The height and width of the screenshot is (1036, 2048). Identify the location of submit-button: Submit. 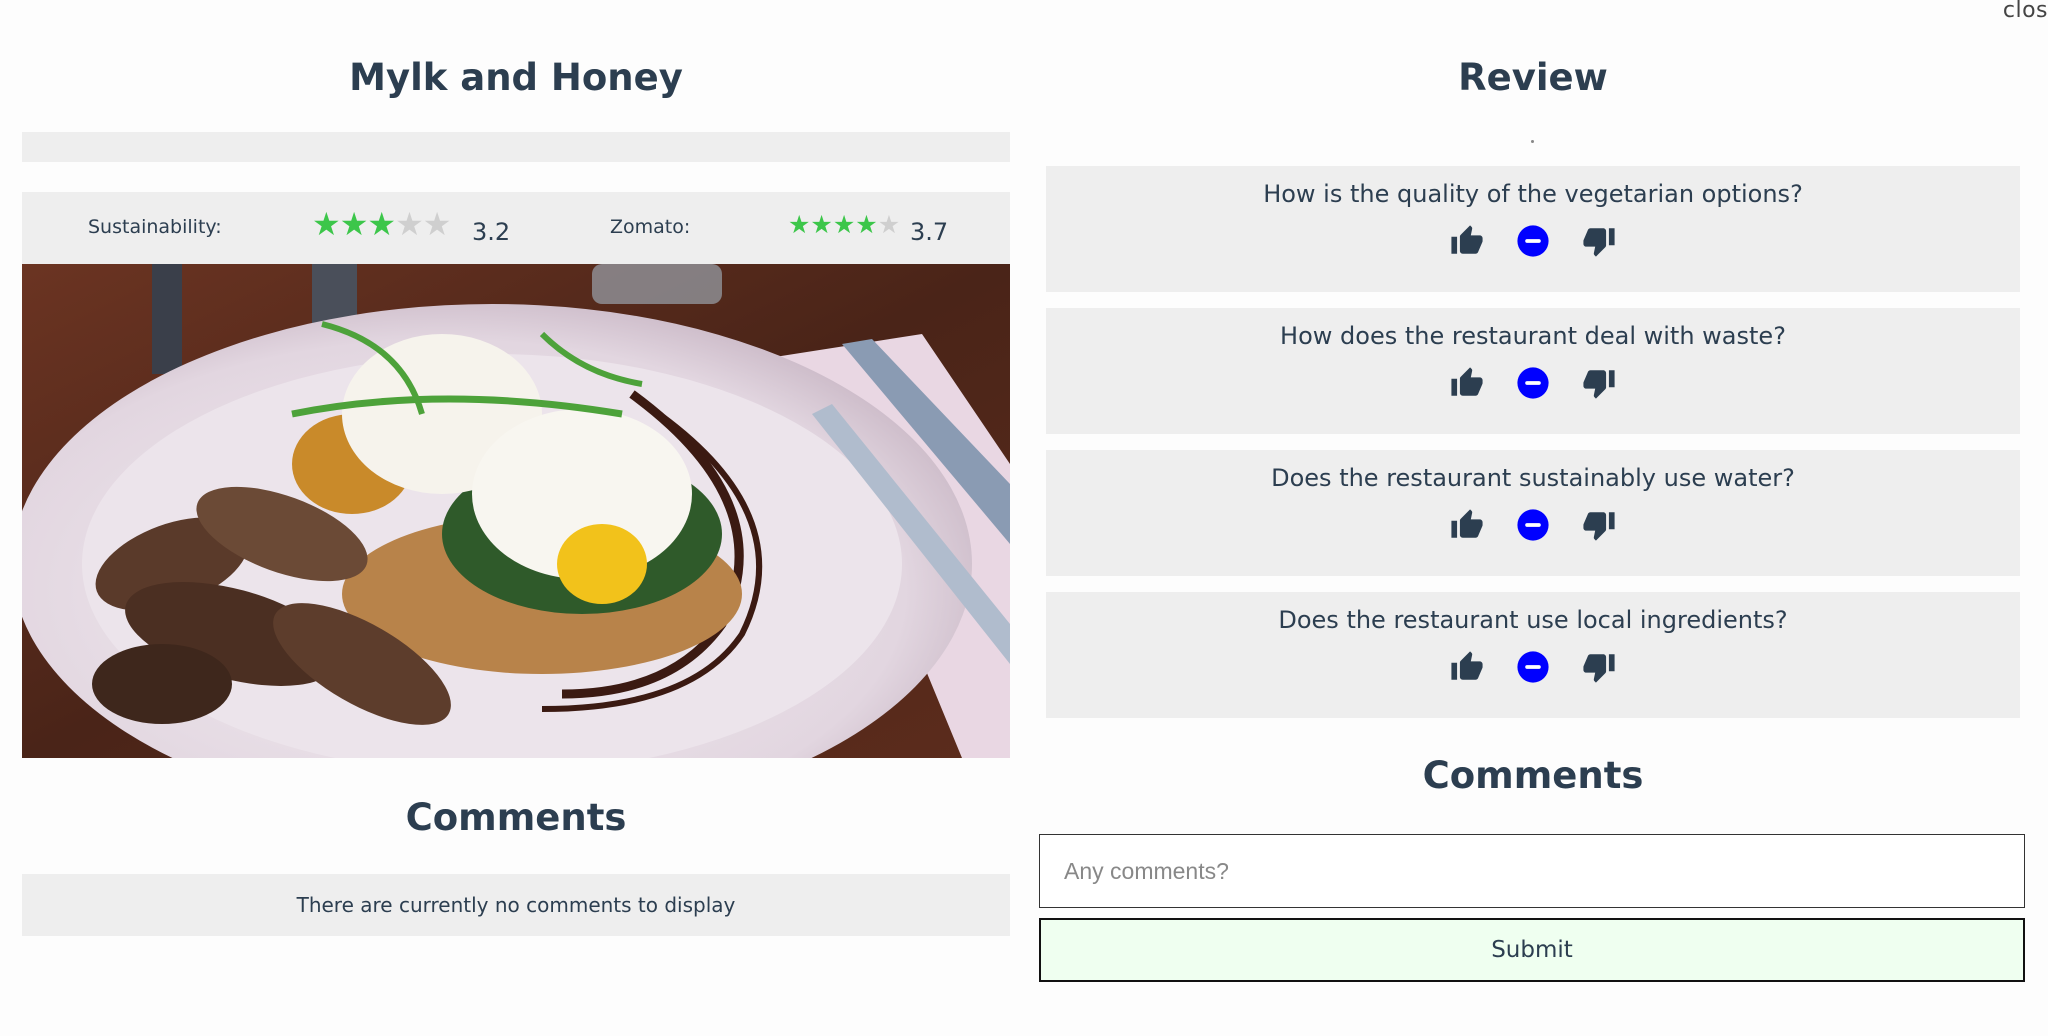
(1532, 950).